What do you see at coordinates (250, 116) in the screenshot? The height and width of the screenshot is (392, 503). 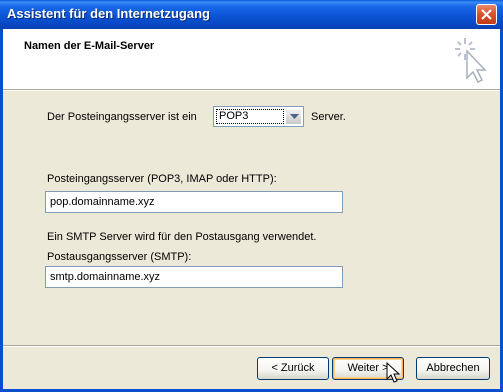 I see `incoming-type-value: POP3` at bounding box center [250, 116].